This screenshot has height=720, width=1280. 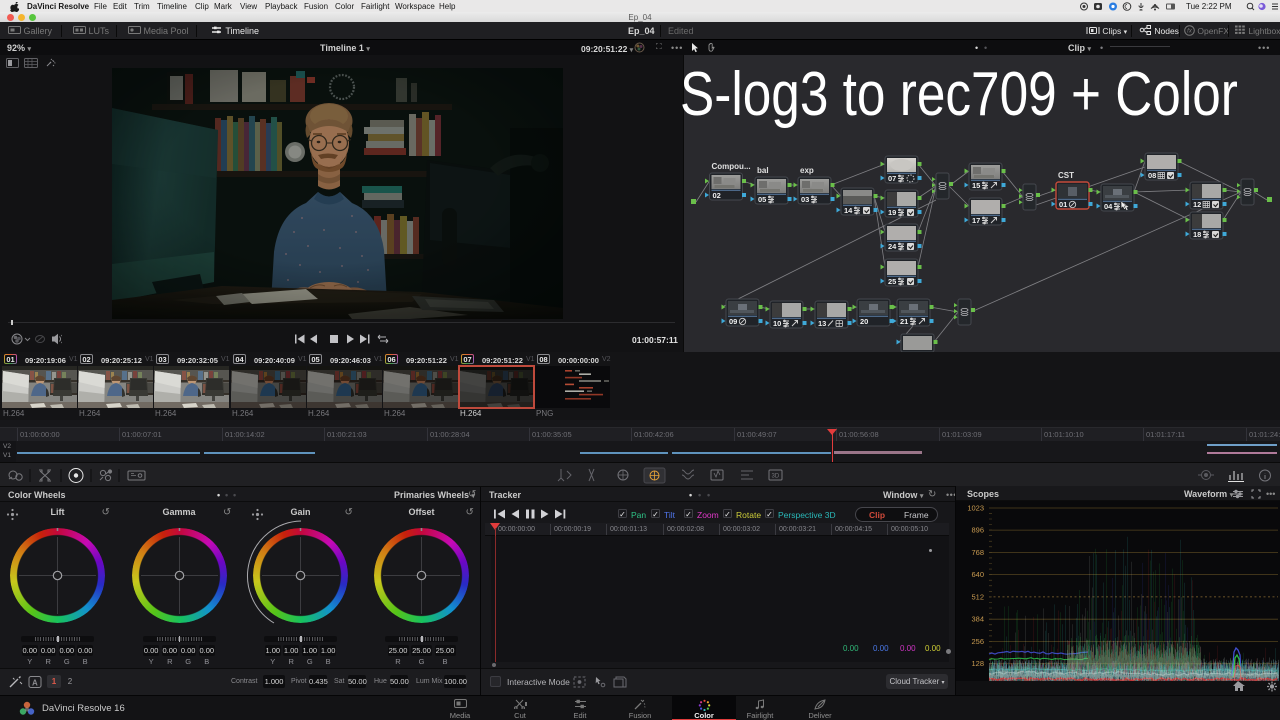 What do you see at coordinates (807, 170) in the screenshot?
I see `svg-text: exp` at bounding box center [807, 170].